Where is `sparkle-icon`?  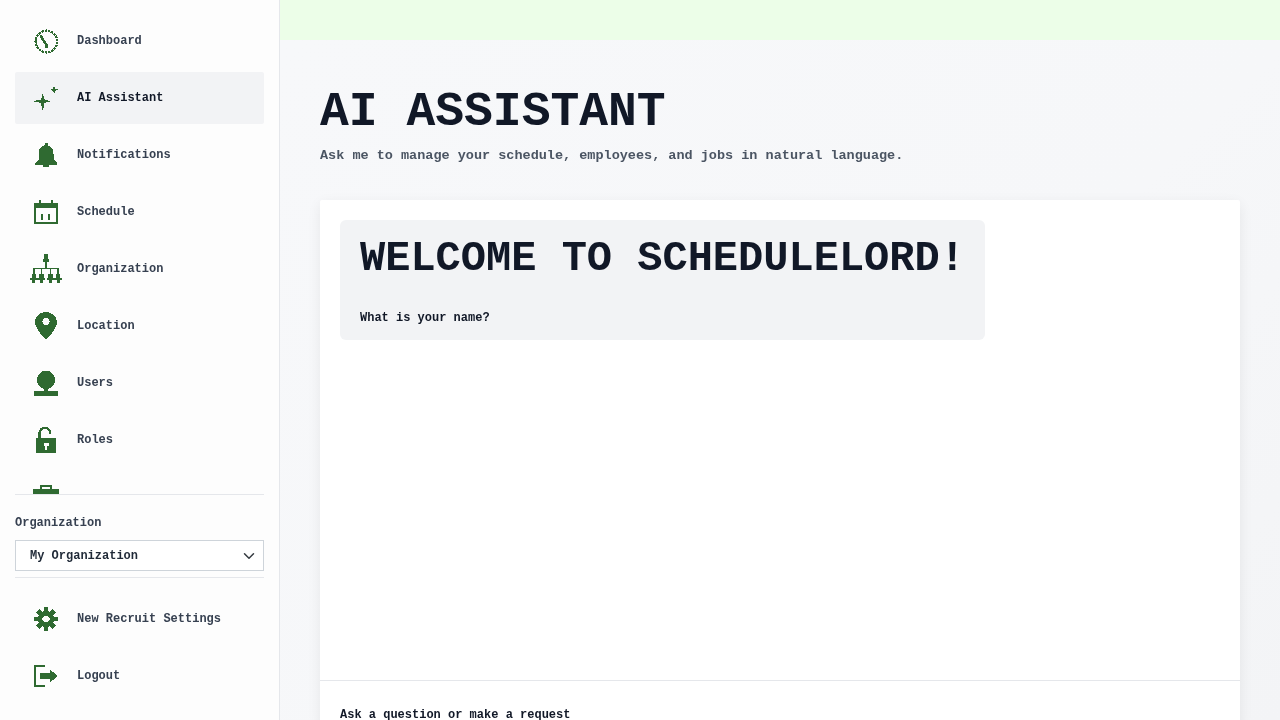
sparkle-icon is located at coordinates (46, 98).